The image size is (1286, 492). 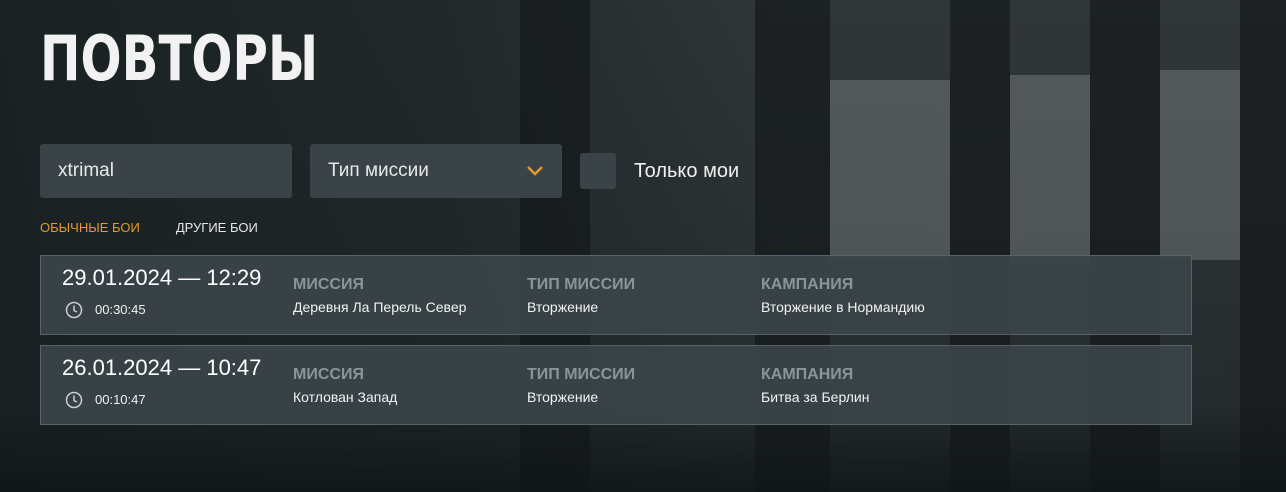 I want to click on tab-regular-battles: ОБЫЧНЫЕ БОИ, so click(x=90, y=227).